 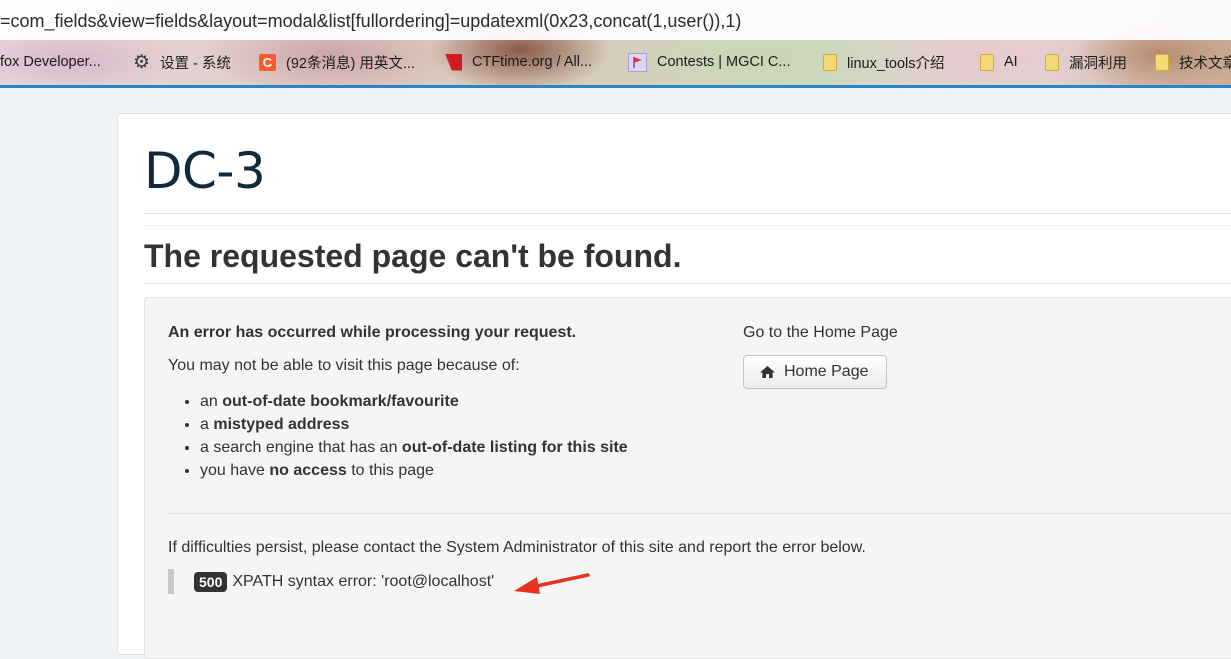 I want to click on url-input, so click(x=615, y=21).